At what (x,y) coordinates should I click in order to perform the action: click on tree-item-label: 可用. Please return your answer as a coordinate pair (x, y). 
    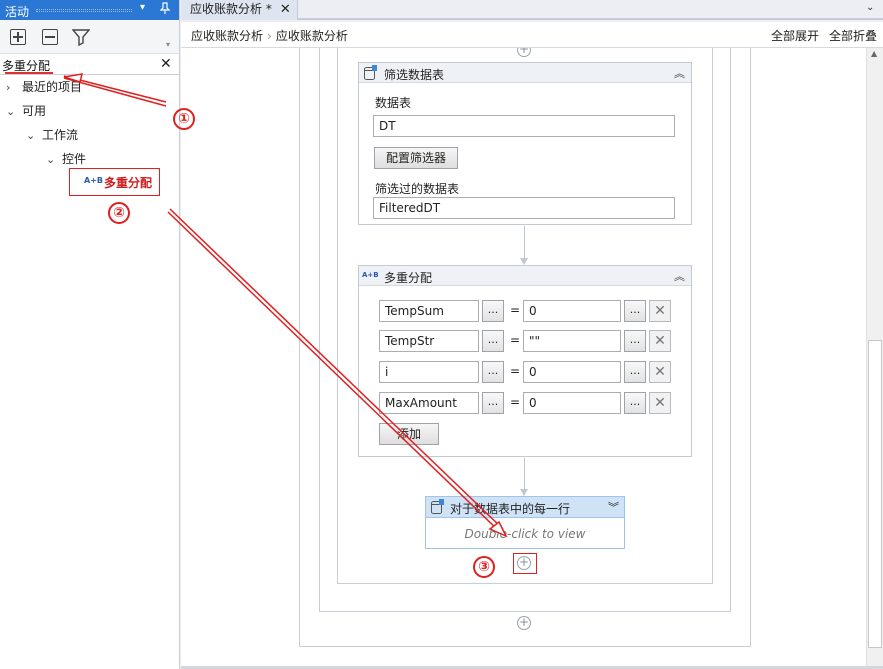
    Looking at the image, I should click on (34, 111).